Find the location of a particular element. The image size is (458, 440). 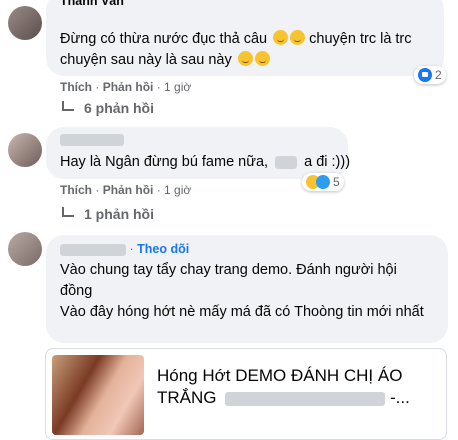

replies-label: 6 phản hồi is located at coordinates (119, 108).